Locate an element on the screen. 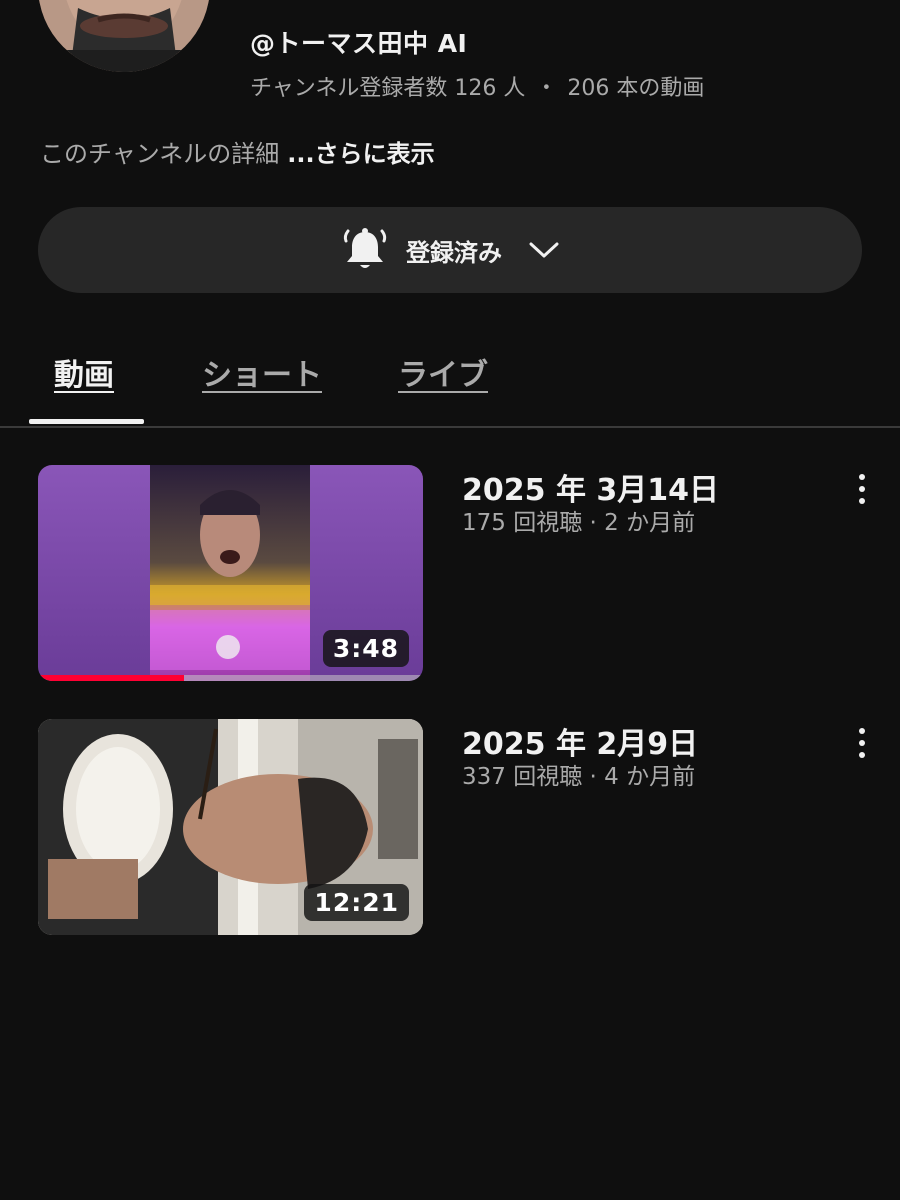 The height and width of the screenshot is (1200, 900). tab-videos: 動画 is located at coordinates (84, 372).